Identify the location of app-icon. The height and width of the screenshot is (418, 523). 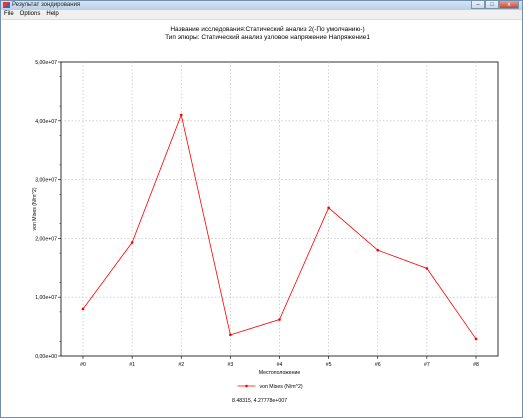
(6, 5).